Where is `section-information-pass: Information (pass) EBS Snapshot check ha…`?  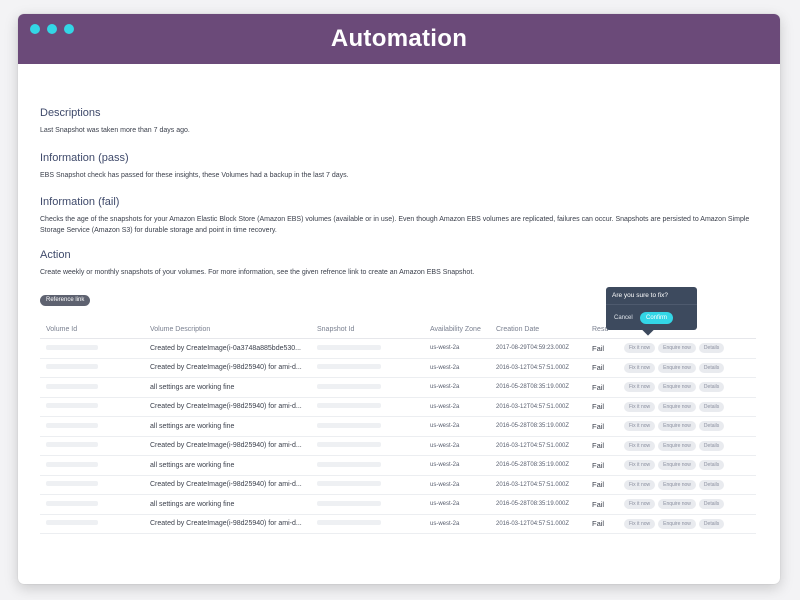
section-information-pass: Information (pass) EBS Snapshot check ha… is located at coordinates (399, 166).